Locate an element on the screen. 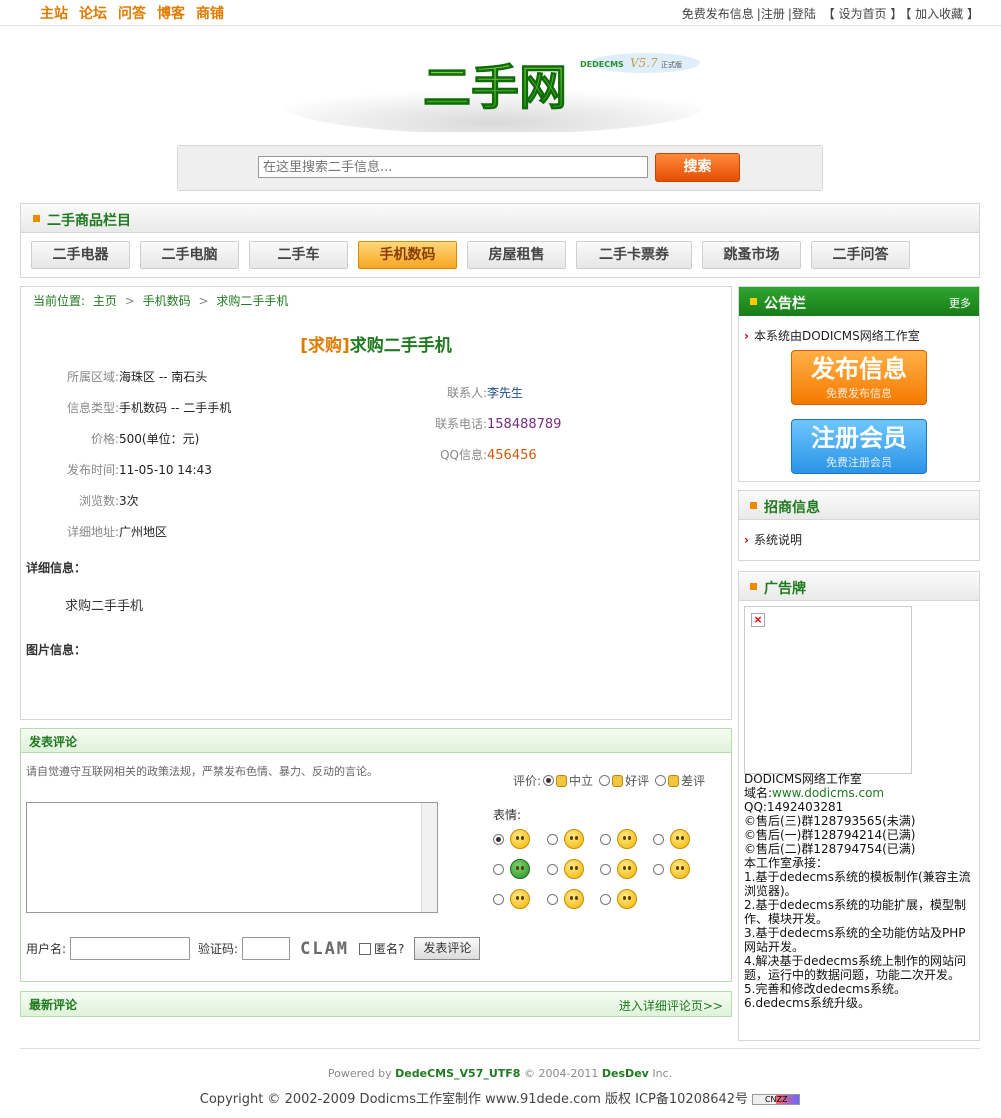 The image size is (1001, 1118). textarea-scrollbar is located at coordinates (429, 857).